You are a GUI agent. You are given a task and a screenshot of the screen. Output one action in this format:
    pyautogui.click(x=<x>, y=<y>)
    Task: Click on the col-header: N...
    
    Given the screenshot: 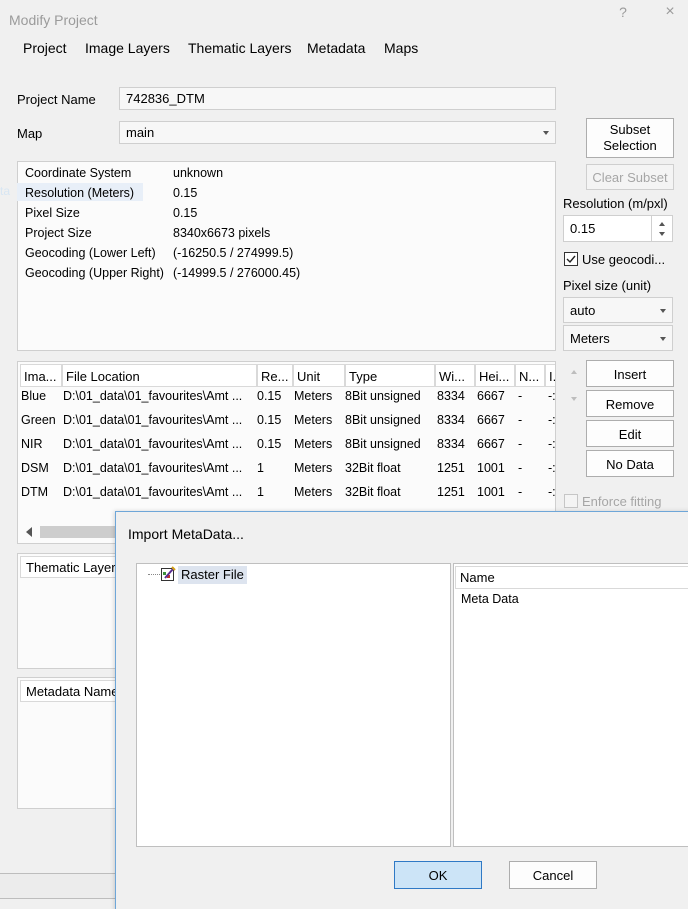 What is the action you would take?
    pyautogui.click(x=530, y=375)
    